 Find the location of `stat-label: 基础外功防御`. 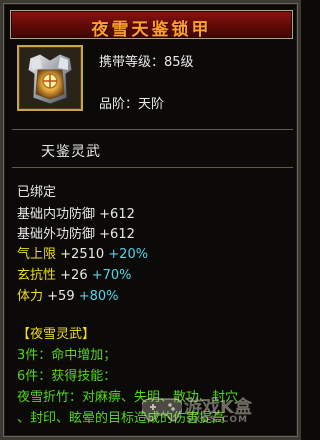

stat-label: 基础外功防御 is located at coordinates (56, 234).